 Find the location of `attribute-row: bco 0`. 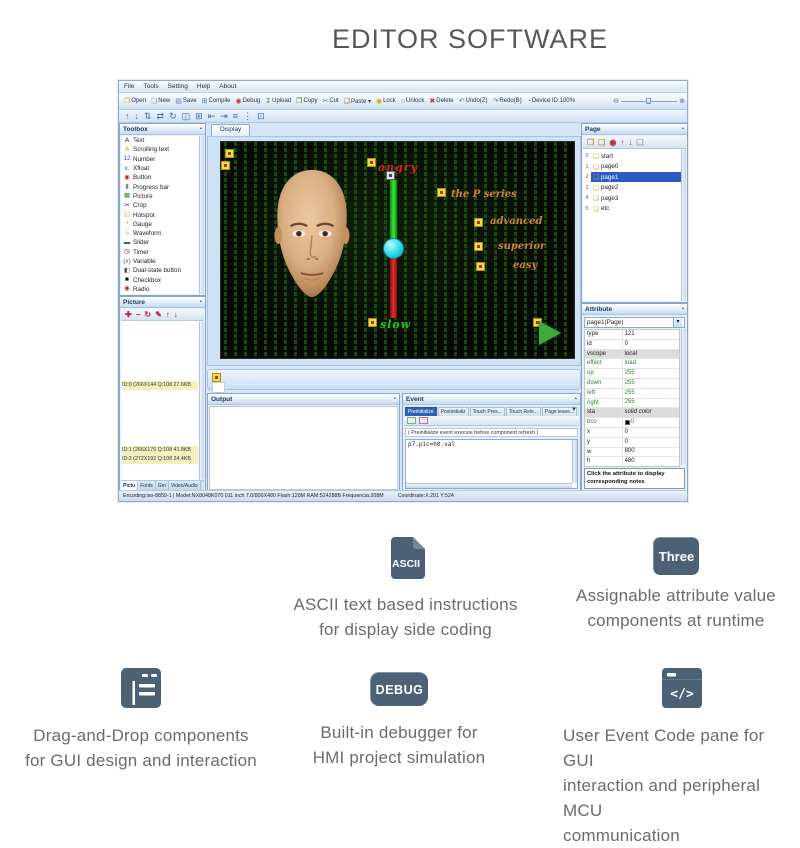

attribute-row: bco 0 is located at coordinates (632, 423).